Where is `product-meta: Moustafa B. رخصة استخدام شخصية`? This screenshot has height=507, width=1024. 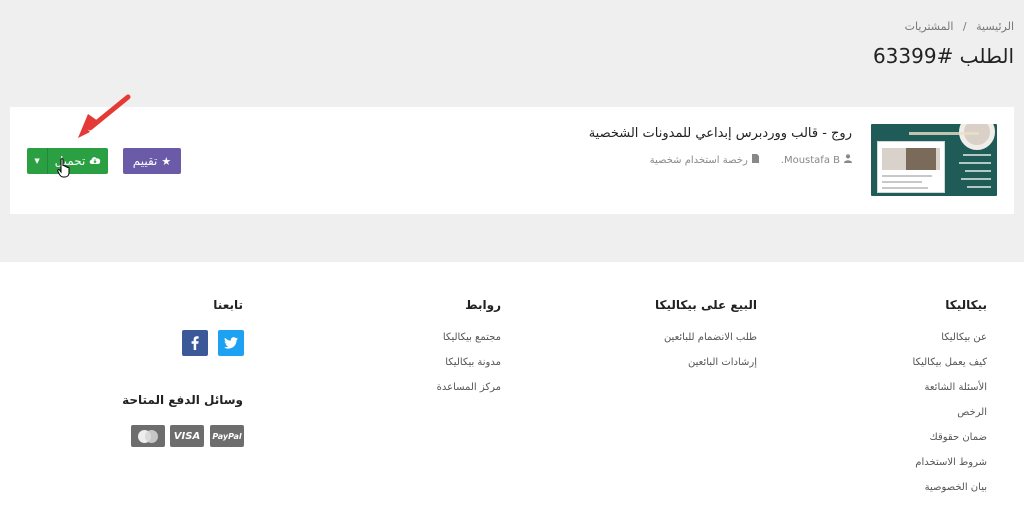
product-meta: Moustafa B. رخصة استخدام شخصية is located at coordinates (751, 160).